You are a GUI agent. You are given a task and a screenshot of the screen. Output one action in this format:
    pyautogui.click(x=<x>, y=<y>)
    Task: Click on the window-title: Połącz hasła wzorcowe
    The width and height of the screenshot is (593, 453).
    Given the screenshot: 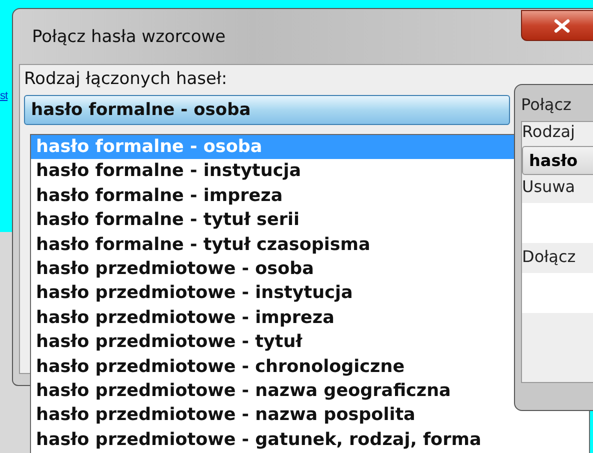 What is the action you would take?
    pyautogui.click(x=129, y=37)
    